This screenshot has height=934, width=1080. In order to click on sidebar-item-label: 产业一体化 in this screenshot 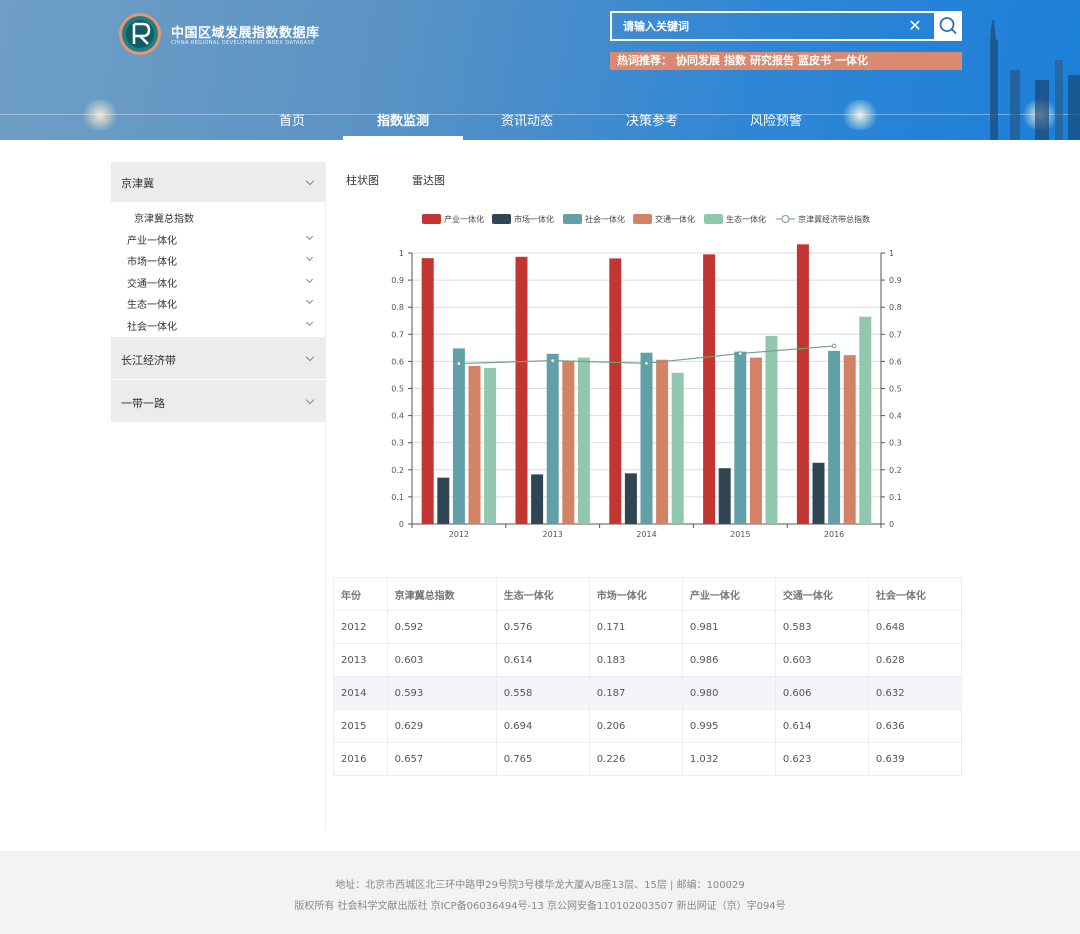, I will do `click(152, 241)`.